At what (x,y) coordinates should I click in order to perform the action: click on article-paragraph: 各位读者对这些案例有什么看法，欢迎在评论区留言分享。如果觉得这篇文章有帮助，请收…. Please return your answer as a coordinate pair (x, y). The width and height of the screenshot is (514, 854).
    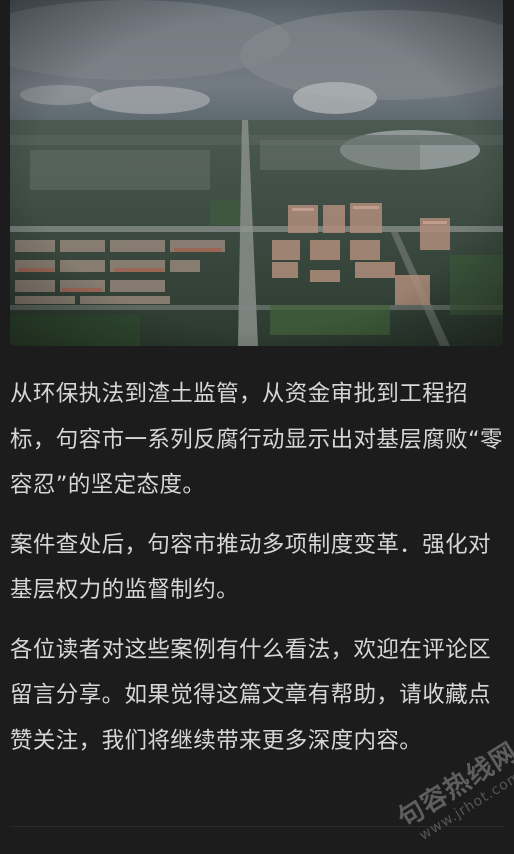
    Looking at the image, I should click on (250, 695).